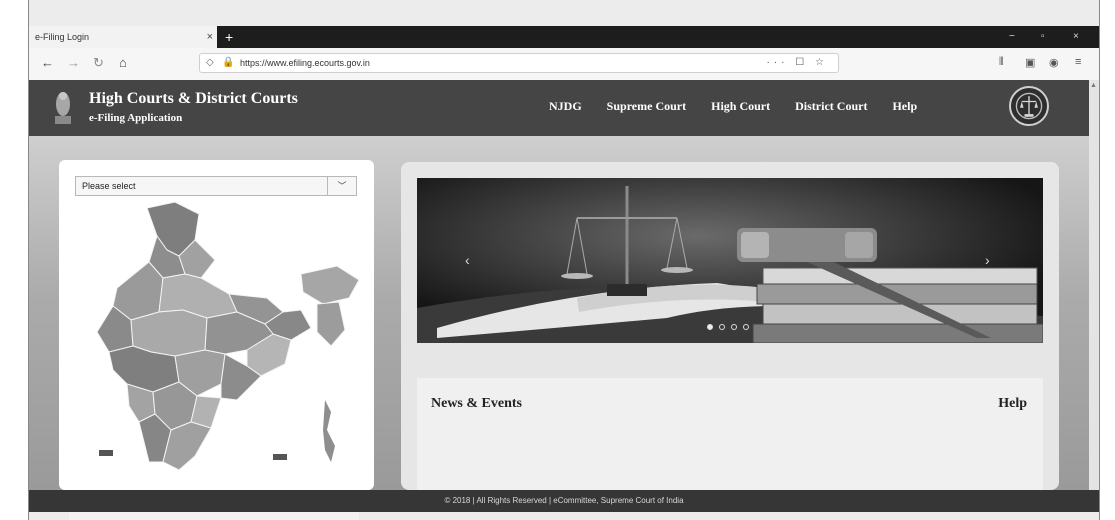 This screenshot has height=520, width=1115. Describe the element at coordinates (1029, 106) in the screenshot. I see `court-logo-icon` at that location.